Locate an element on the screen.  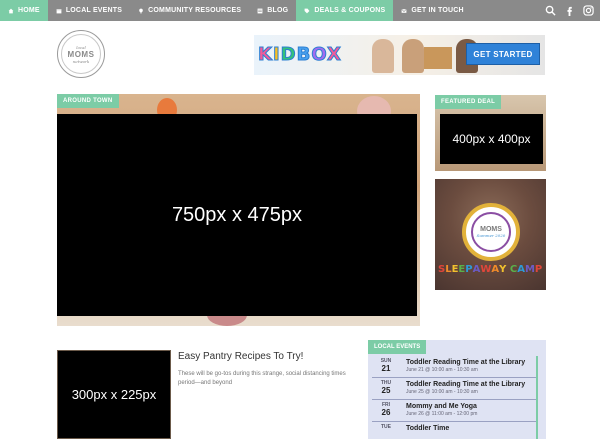
nav-item-home: HOME is located at coordinates (24, 10).